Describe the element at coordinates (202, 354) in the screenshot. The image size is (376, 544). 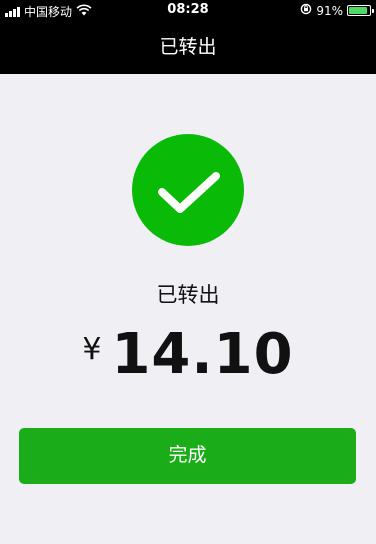
I see `transfer-amount: 14.10` at that location.